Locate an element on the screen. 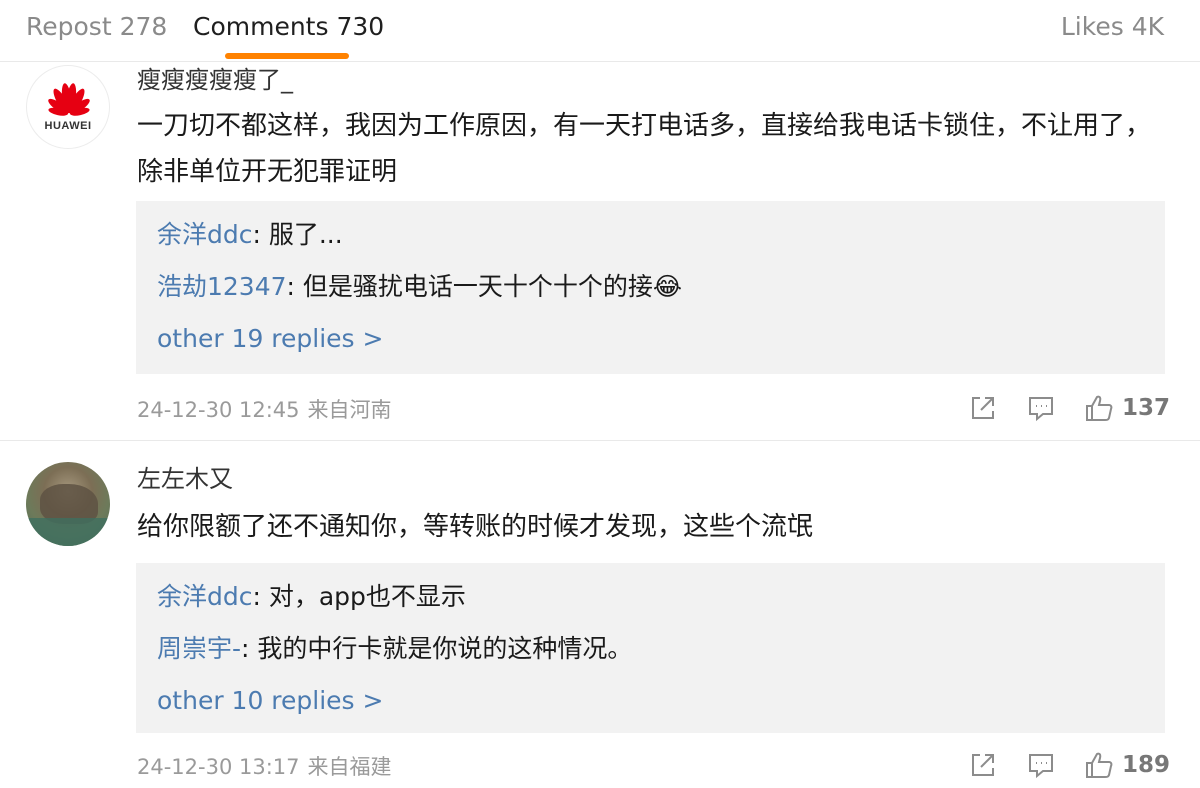 Image resolution: width=1200 pixels, height=788 pixels. avatar-water-shape is located at coordinates (68, 532).